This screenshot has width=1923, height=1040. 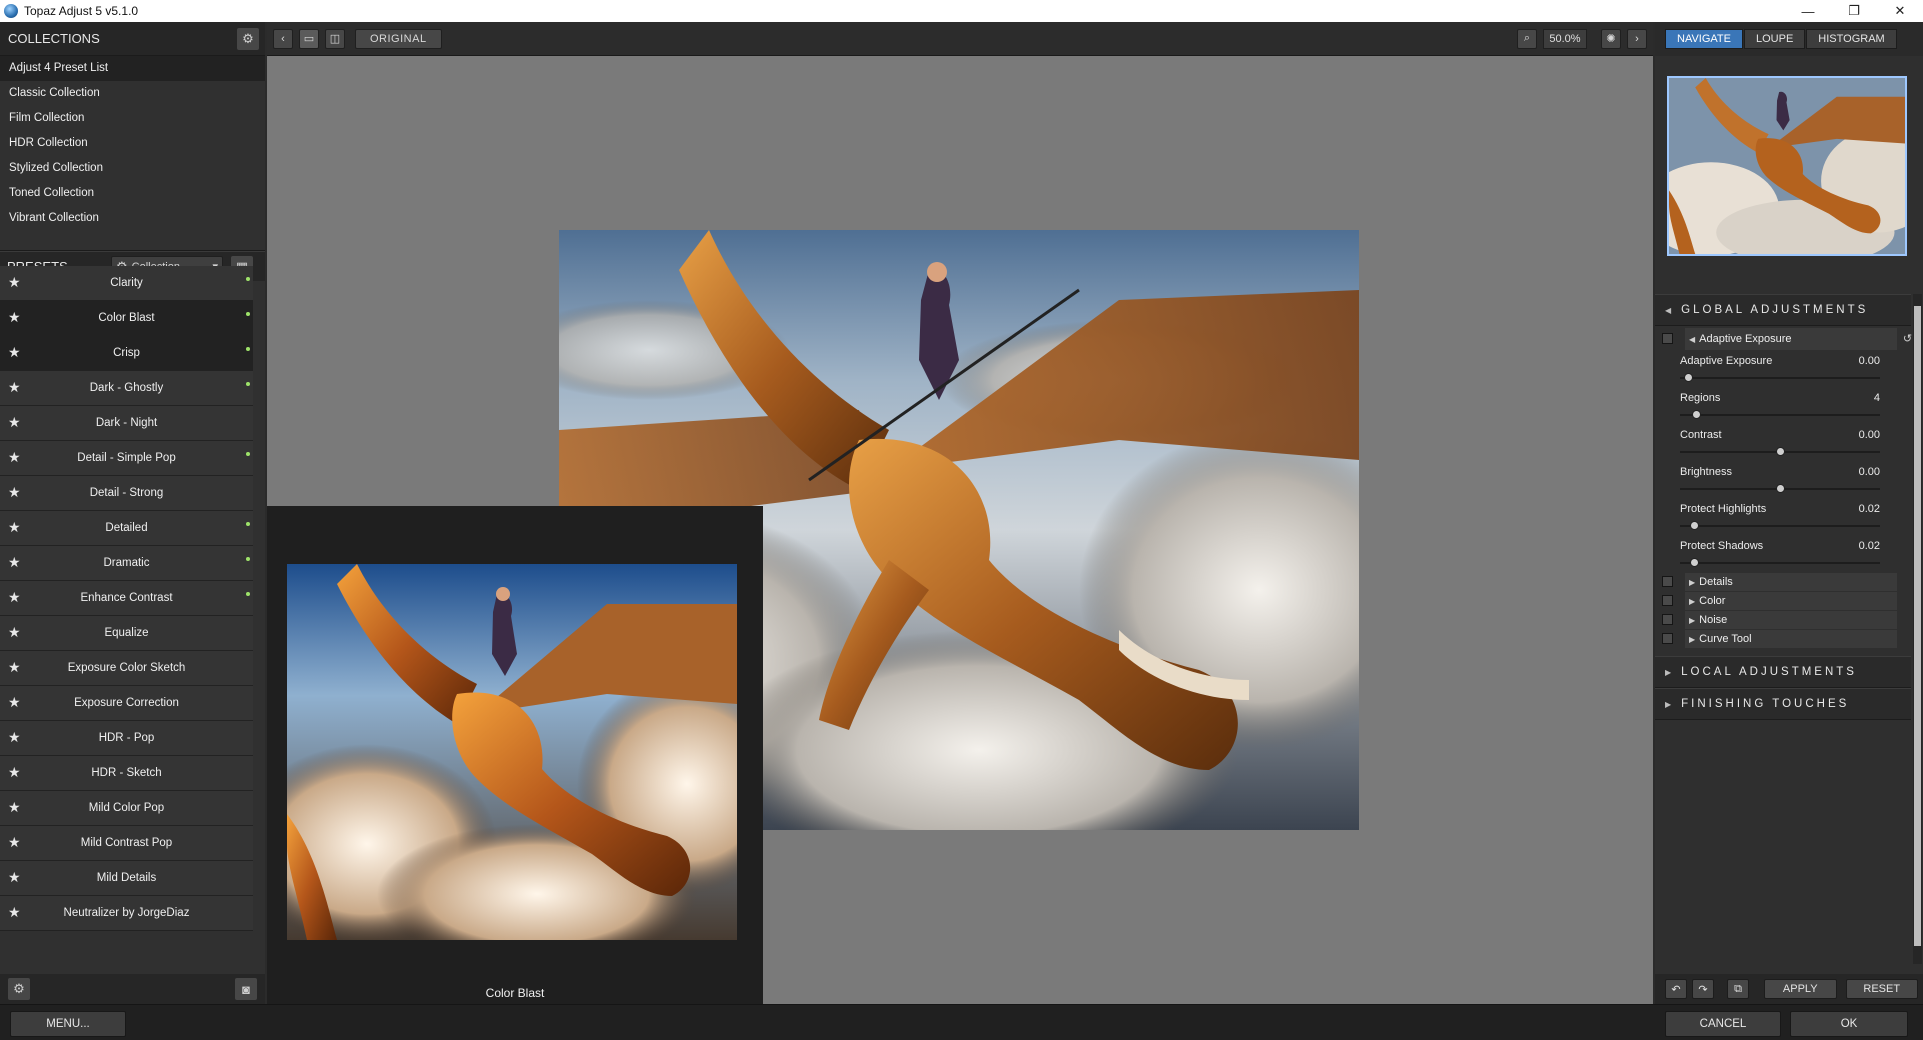 I want to click on preset-item: ★ Mild Details, so click(x=126, y=878).